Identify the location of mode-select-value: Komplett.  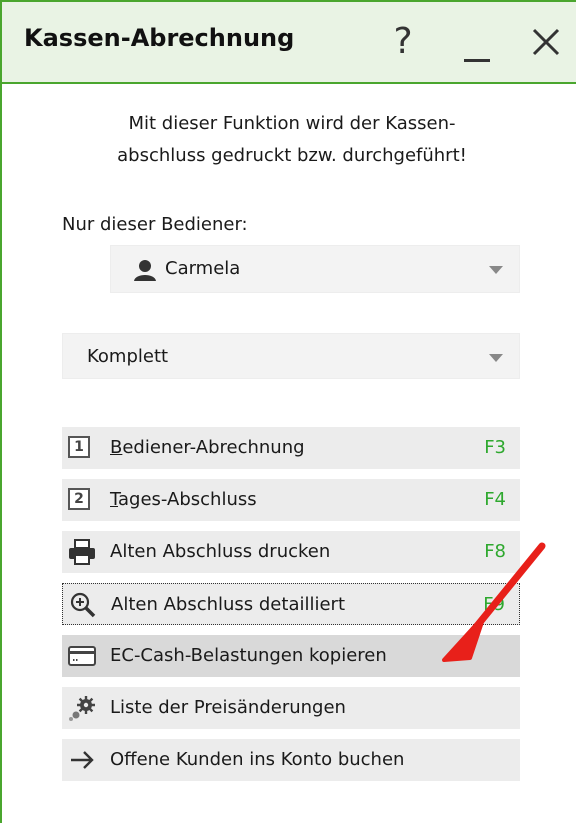
(128, 356).